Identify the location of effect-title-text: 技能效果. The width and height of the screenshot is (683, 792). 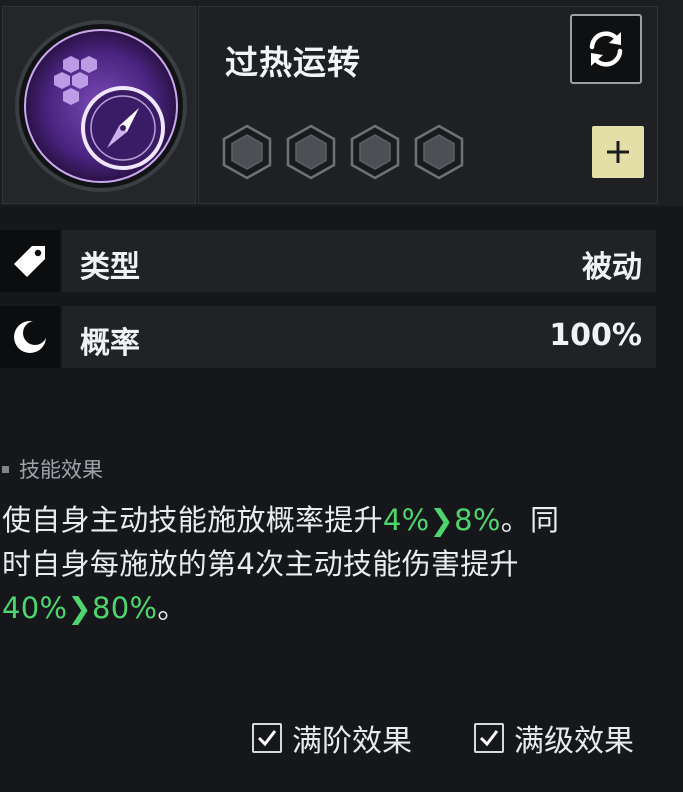
(61, 470).